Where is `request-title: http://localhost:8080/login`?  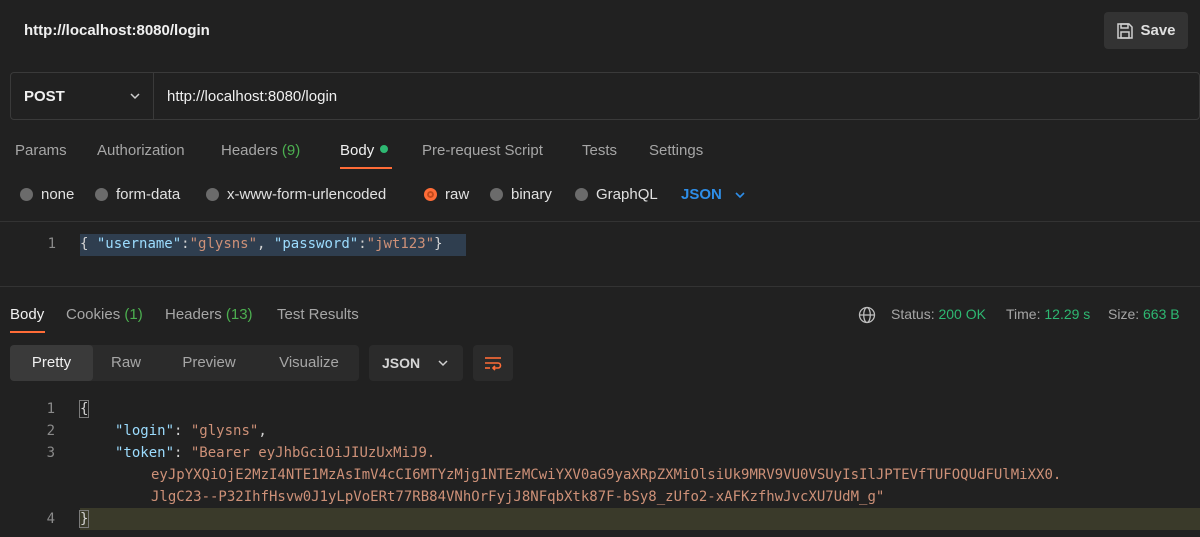
request-title: http://localhost:8080/login is located at coordinates (117, 30).